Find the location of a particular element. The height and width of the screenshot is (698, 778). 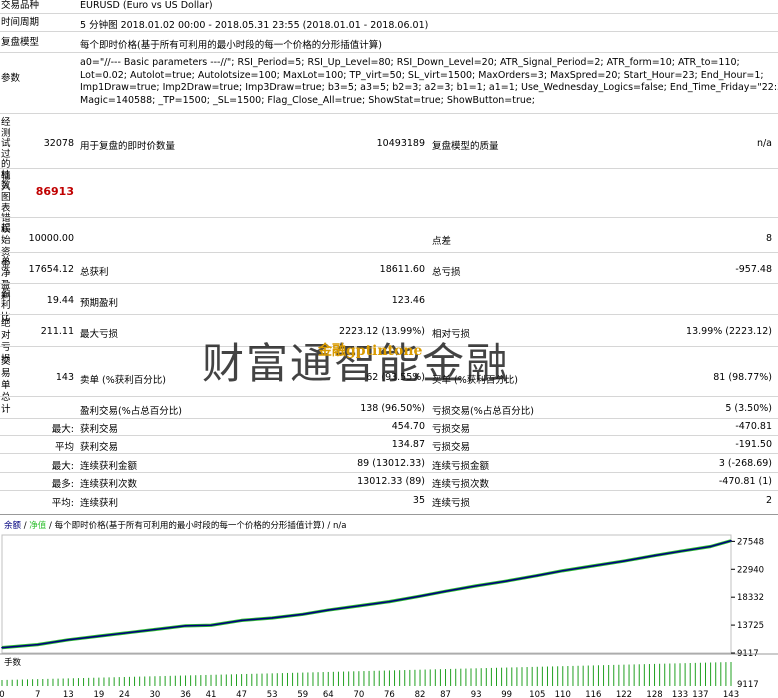

short-label: 卖单 (%获利百分比) is located at coordinates (123, 380).